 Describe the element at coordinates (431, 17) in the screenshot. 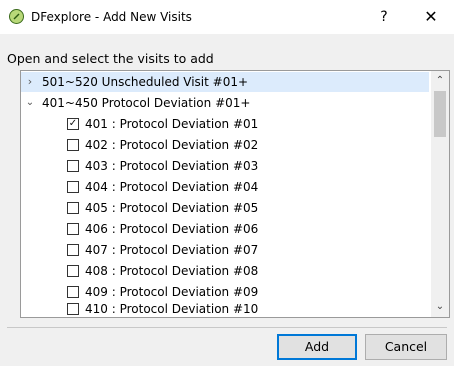

I see `close-button: ✕` at that location.